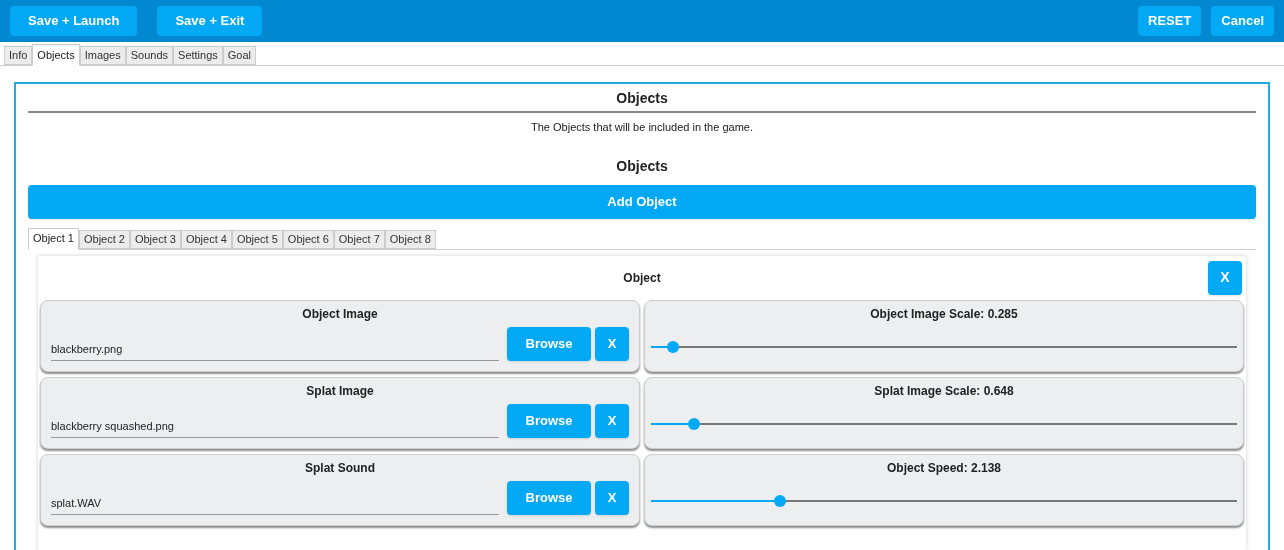 The width and height of the screenshot is (1284, 550). I want to click on file-input: splat.WAV, so click(275, 505).